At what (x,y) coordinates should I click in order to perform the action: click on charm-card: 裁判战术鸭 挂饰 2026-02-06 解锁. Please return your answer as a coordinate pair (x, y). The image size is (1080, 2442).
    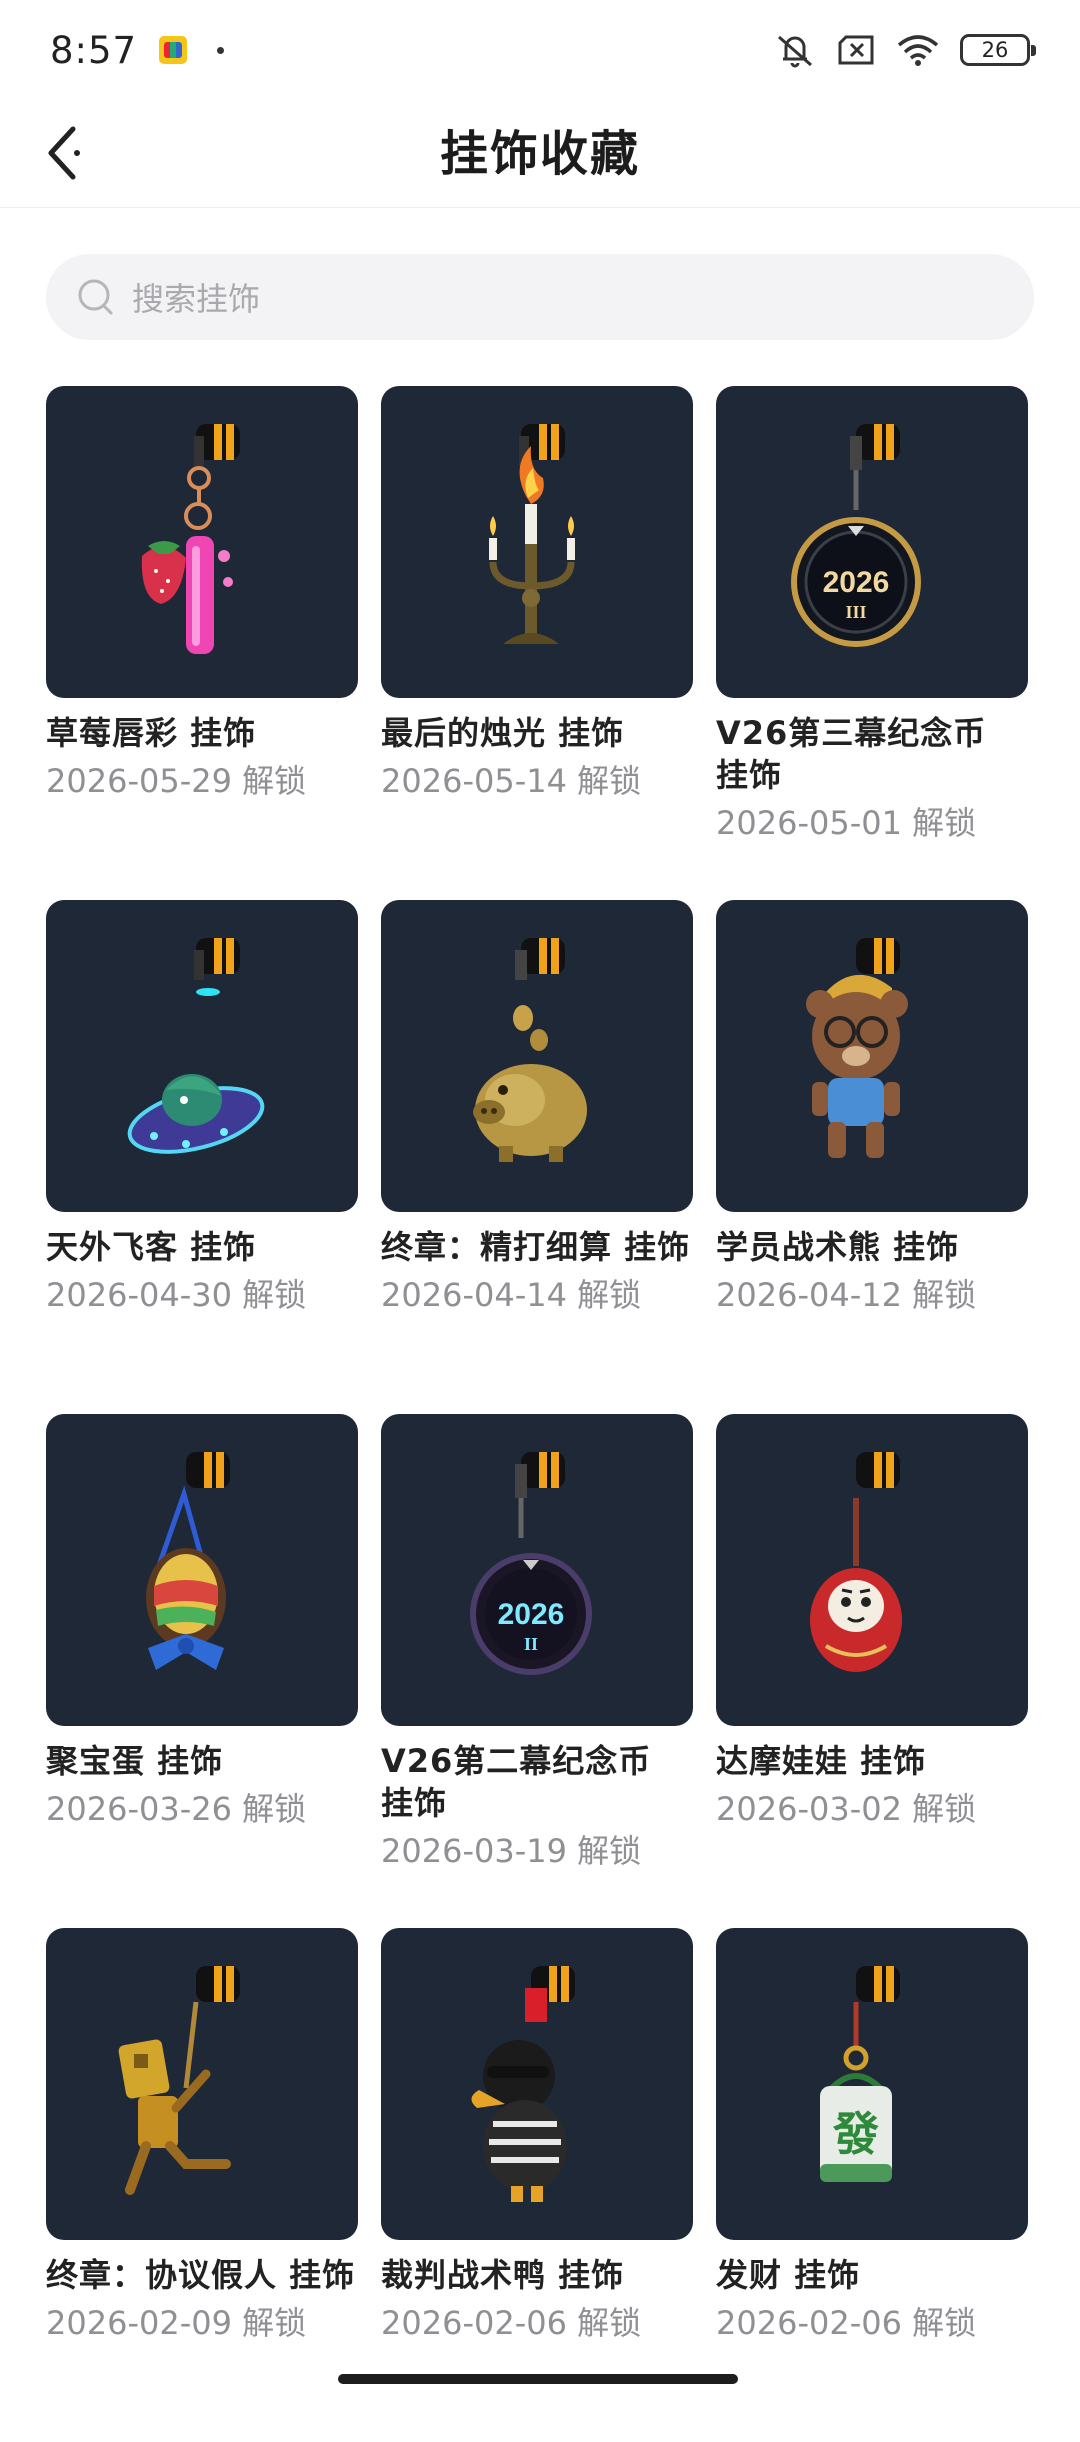
    Looking at the image, I should click on (537, 2185).